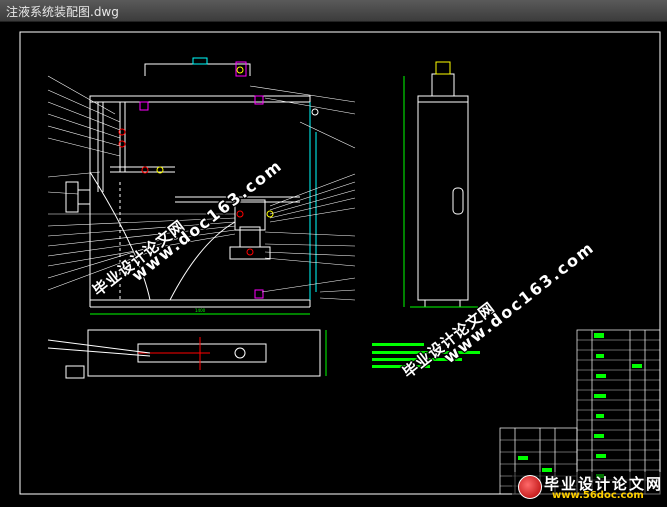  Describe the element at coordinates (440, 184) in the screenshot. I see `side-view` at that location.